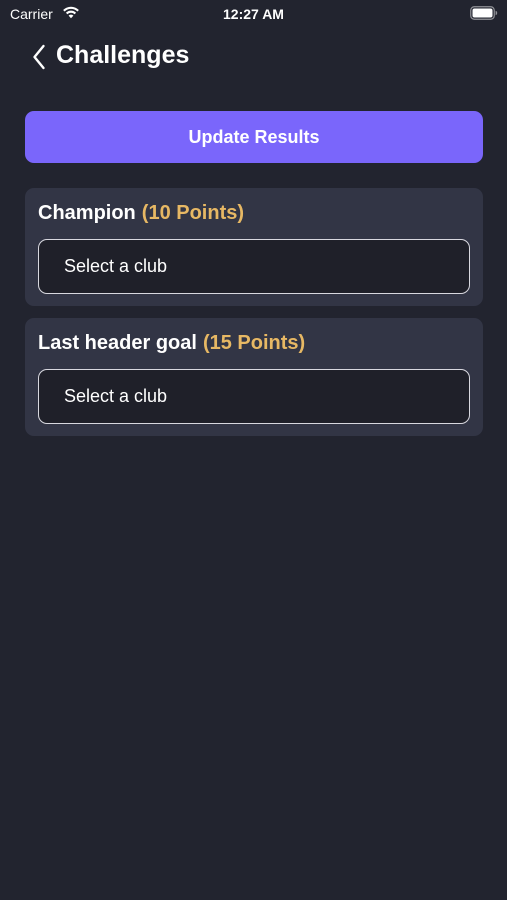 The width and height of the screenshot is (507, 900). I want to click on status-time: 12:27 AM, so click(253, 14).